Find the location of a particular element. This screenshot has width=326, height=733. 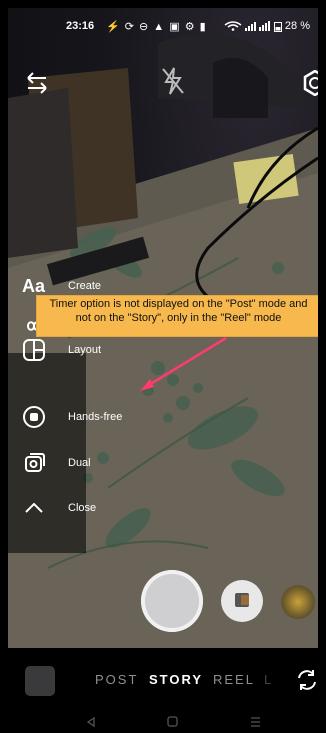

effects-button is located at coordinates (242, 601).